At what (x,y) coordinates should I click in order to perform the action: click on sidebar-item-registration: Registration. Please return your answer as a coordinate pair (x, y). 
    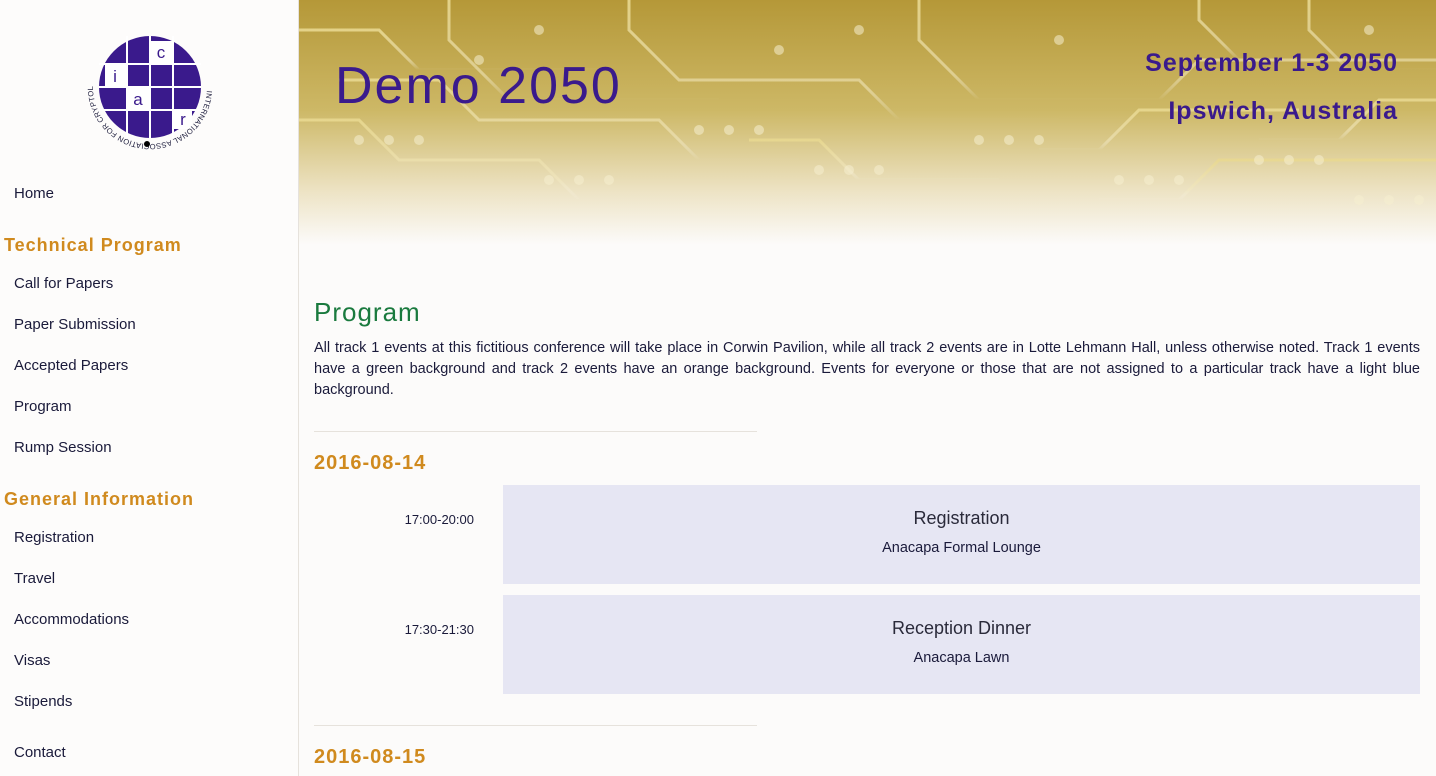
    Looking at the image, I should click on (54, 538).